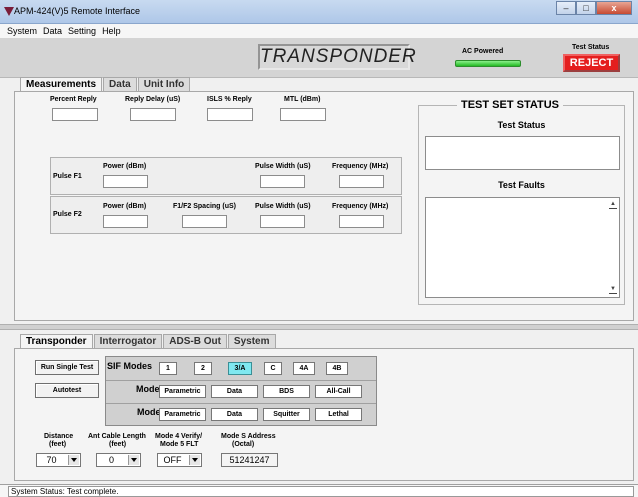 The height and width of the screenshot is (497, 638). What do you see at coordinates (613, 205) in the screenshot?
I see `scroll-up-icon: ▲` at bounding box center [613, 205].